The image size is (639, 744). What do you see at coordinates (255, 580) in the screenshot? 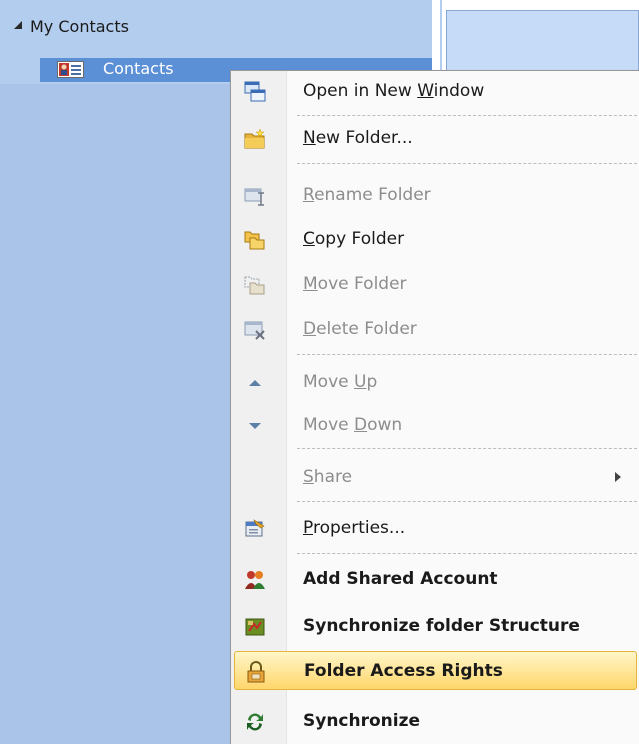
I see `add-shared-account-icon` at bounding box center [255, 580].